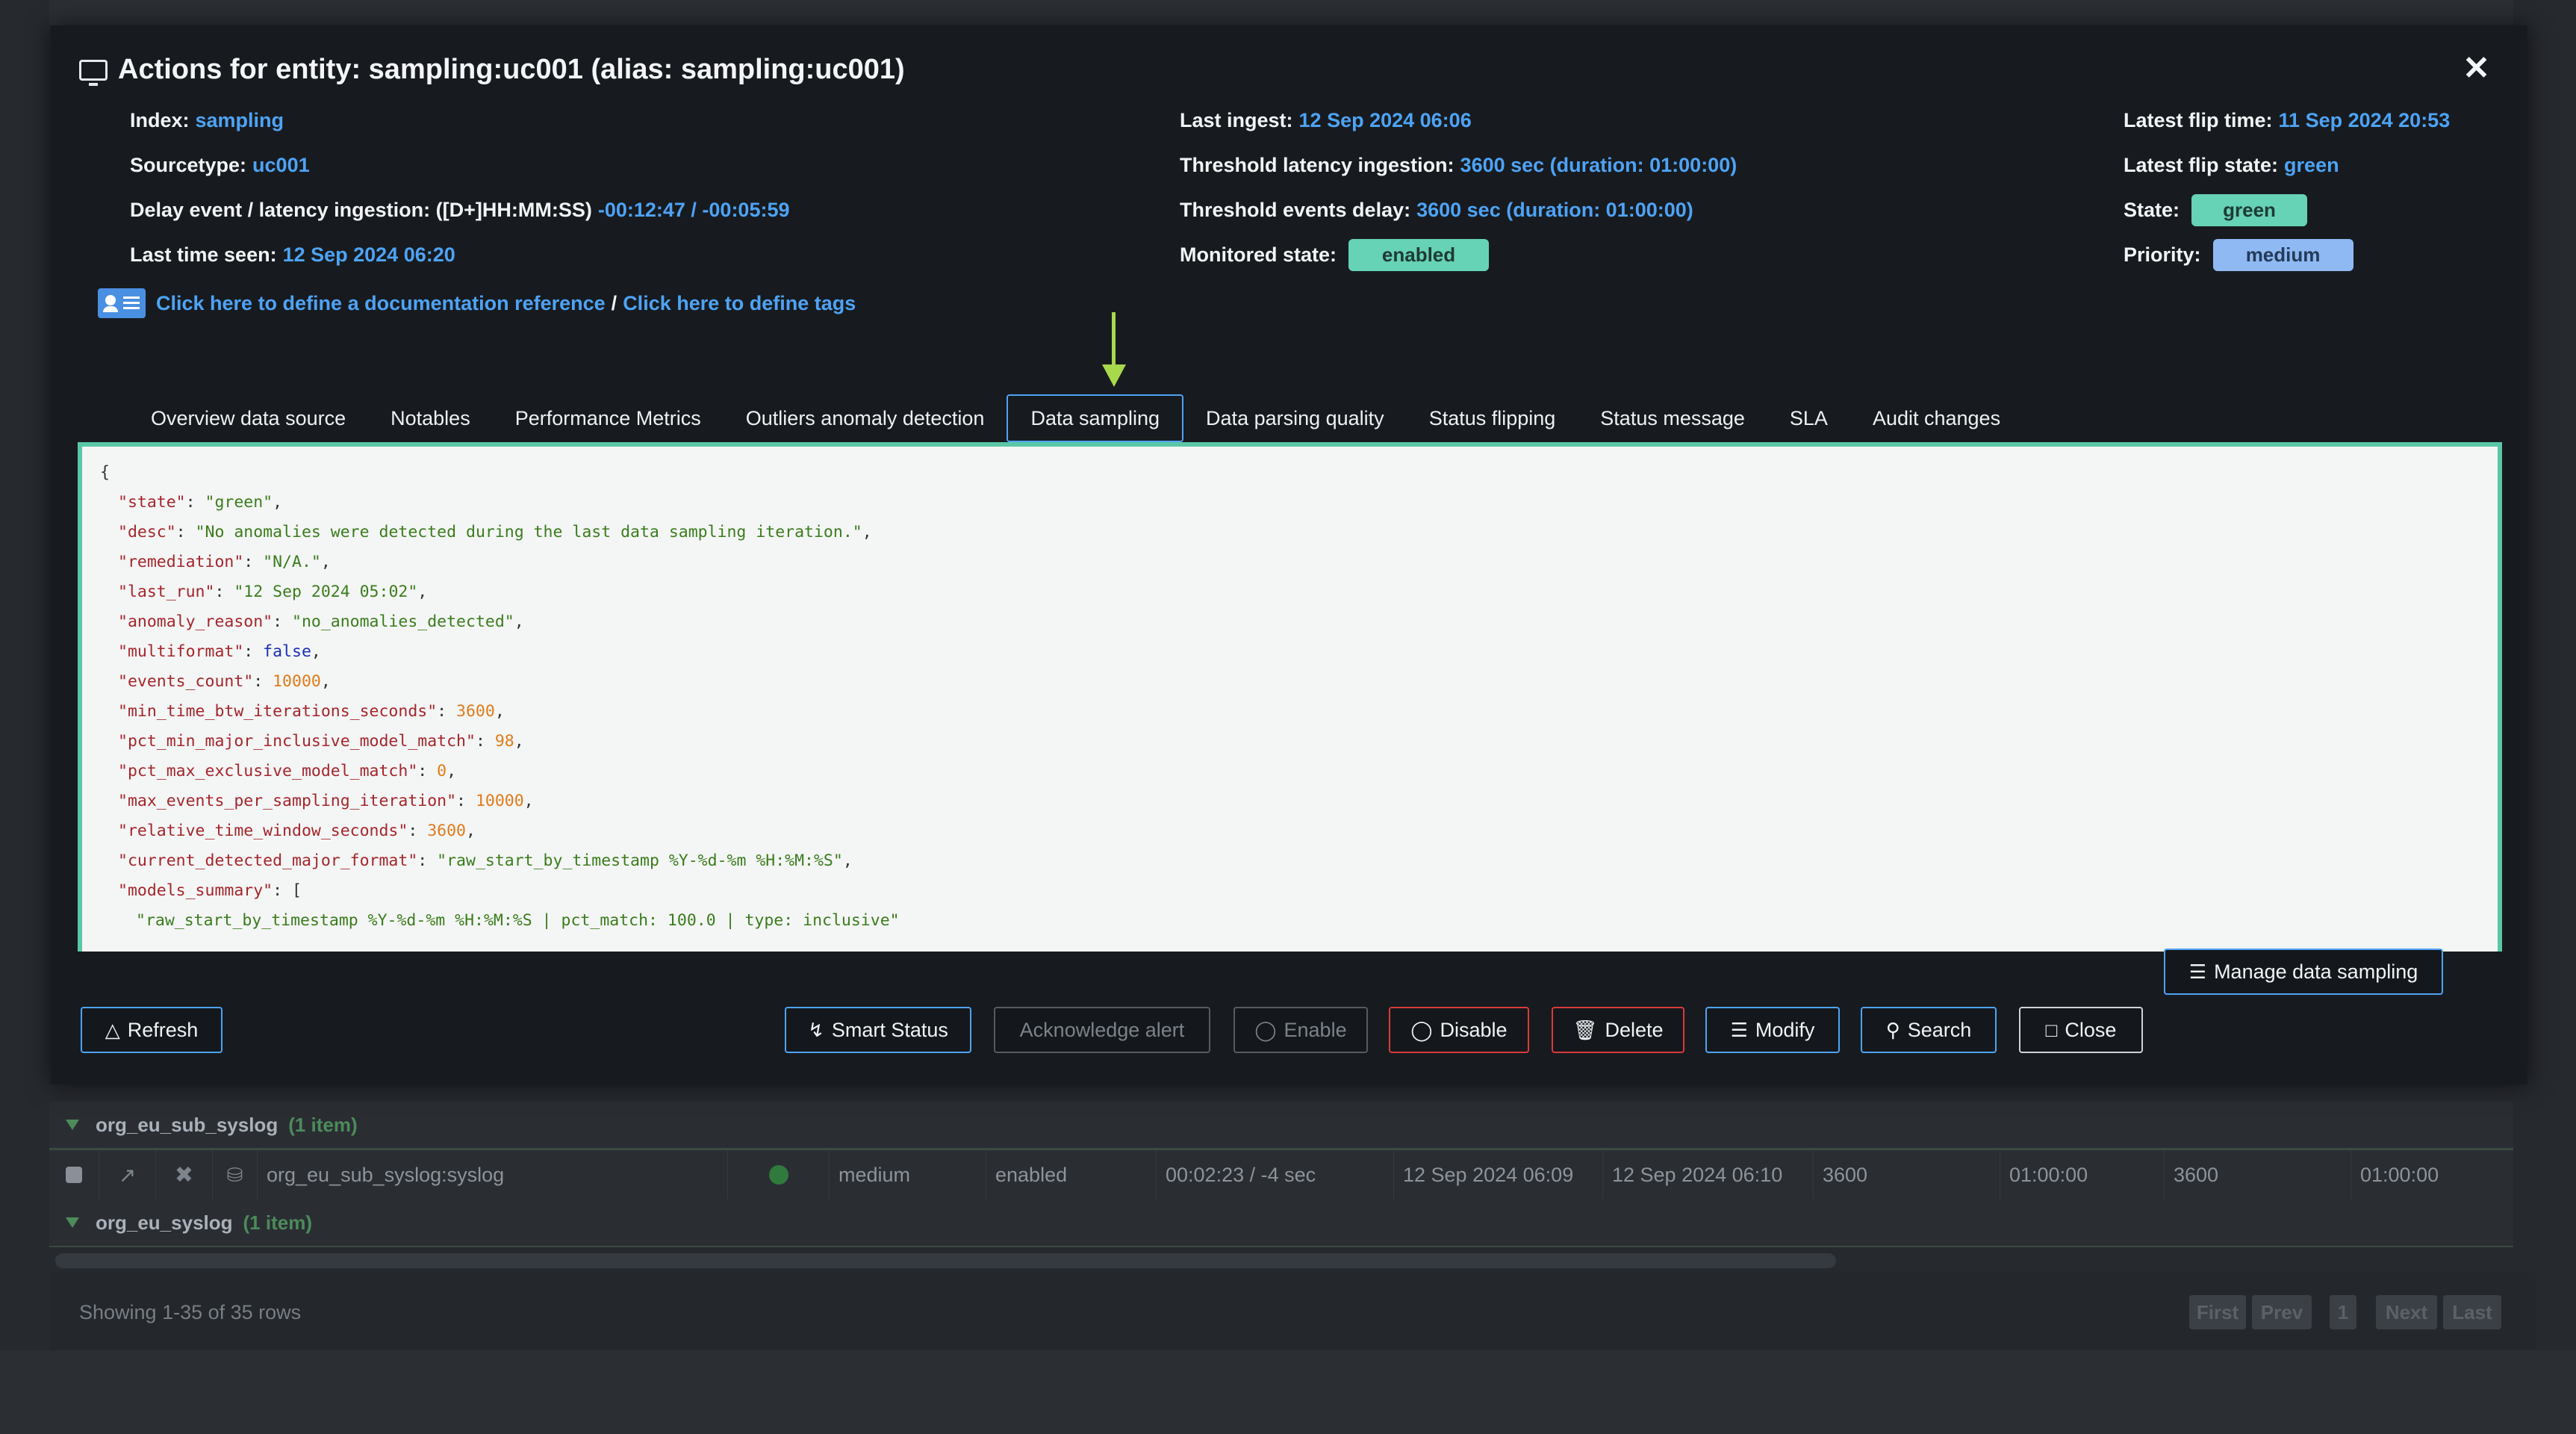 Image resolution: width=2576 pixels, height=1434 pixels. Describe the element at coordinates (1474, 1029) in the screenshot. I see `button-label: Disable` at that location.